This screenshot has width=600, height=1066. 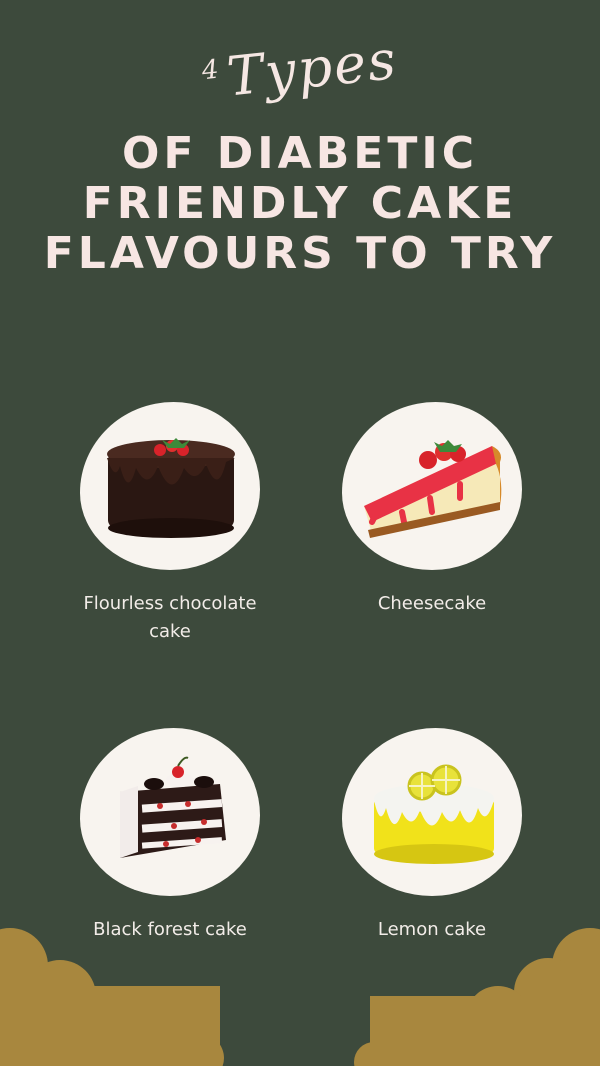 I want to click on lemon-cake-icon, so click(x=434, y=814).